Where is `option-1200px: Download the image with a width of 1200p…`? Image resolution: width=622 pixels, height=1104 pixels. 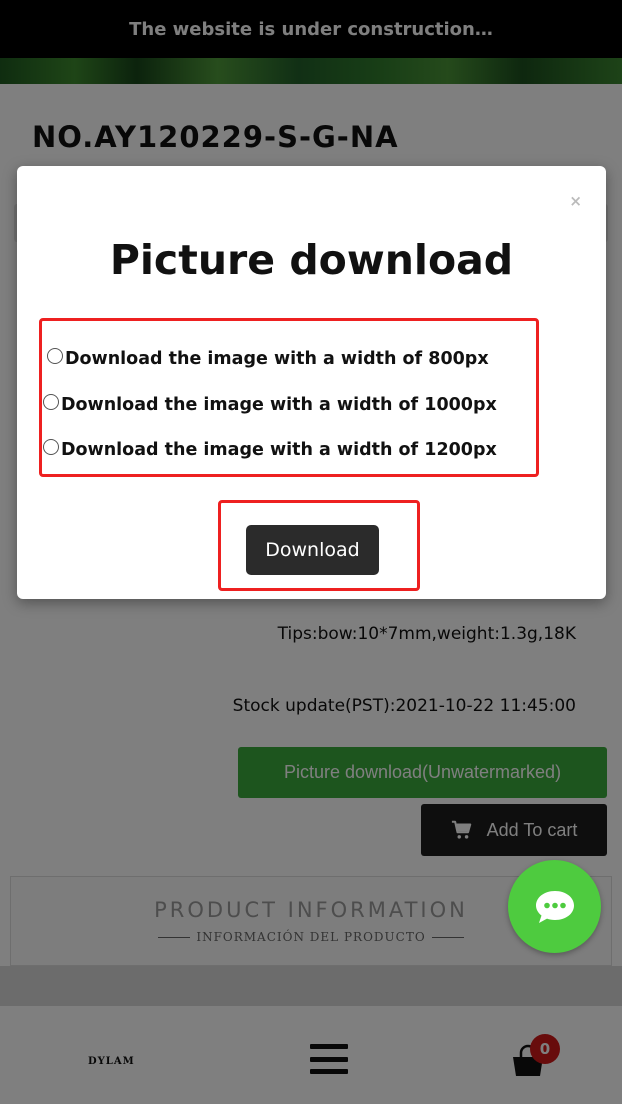 option-1200px: Download the image with a width of 1200p… is located at coordinates (270, 449).